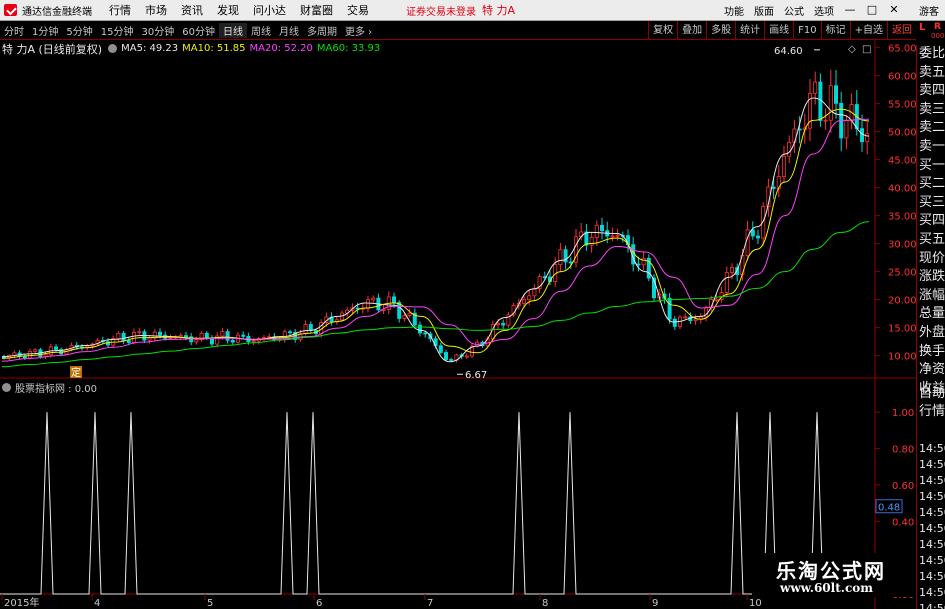 This screenshot has height=609, width=945. I want to click on event-marker-label: 定, so click(76, 372).